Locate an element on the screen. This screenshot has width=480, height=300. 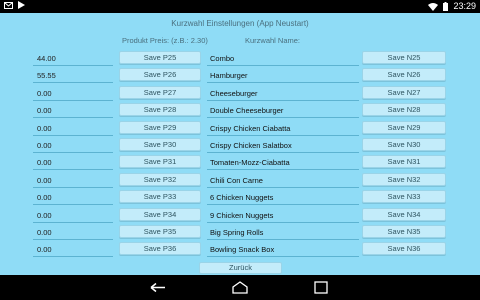
save-price-button: Save P32 is located at coordinates (160, 179).